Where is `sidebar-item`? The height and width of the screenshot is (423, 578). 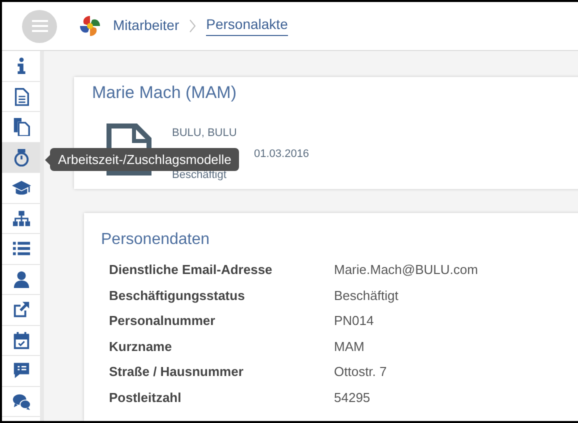 sidebar-item is located at coordinates (21, 157).